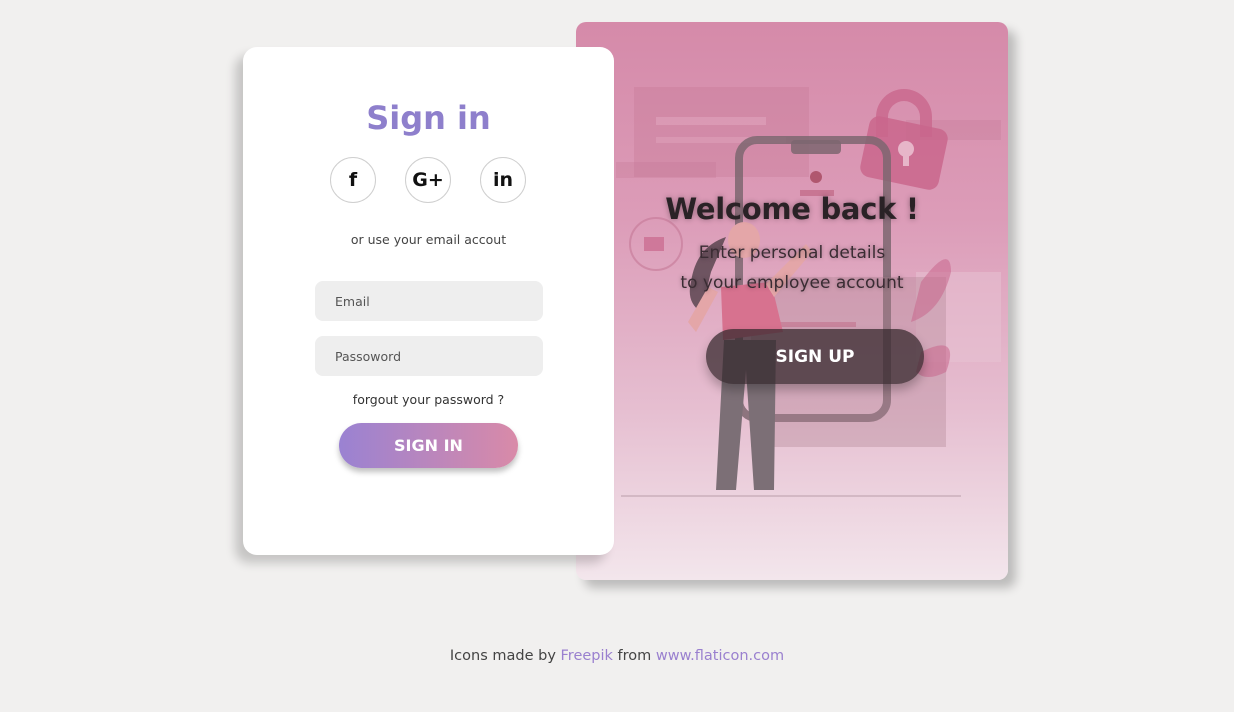 The image size is (1234, 712). Describe the element at coordinates (587, 656) in the screenshot. I see `freepik-link: Freepik` at that location.